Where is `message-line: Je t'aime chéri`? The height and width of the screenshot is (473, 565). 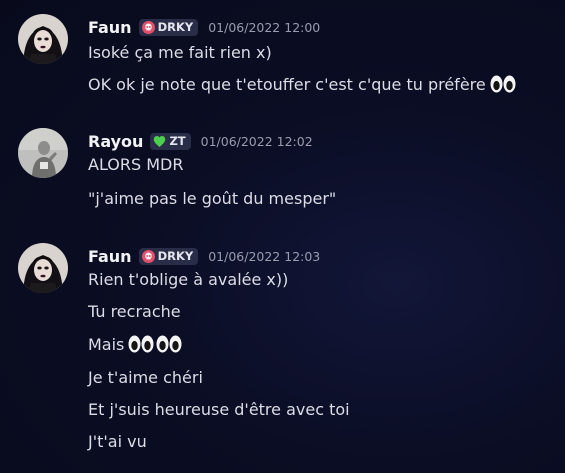 message-line: Je t'aime chéri is located at coordinates (145, 378).